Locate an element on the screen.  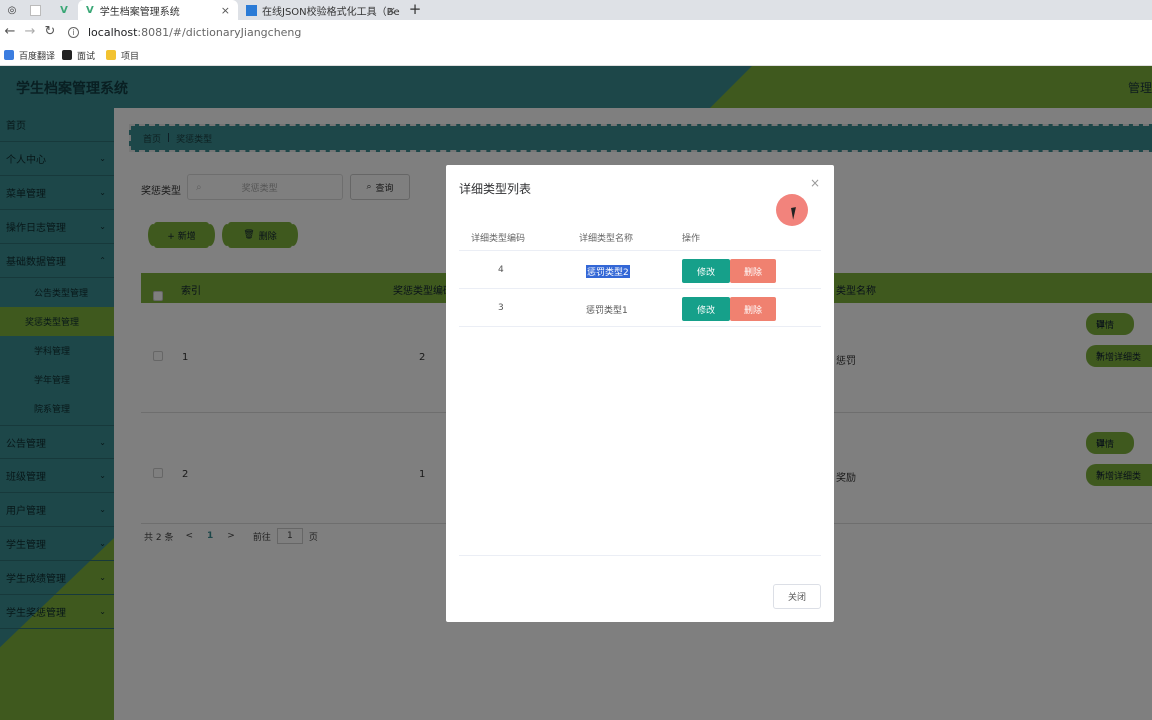
bookmark-label: 面试 is located at coordinates (86, 56).